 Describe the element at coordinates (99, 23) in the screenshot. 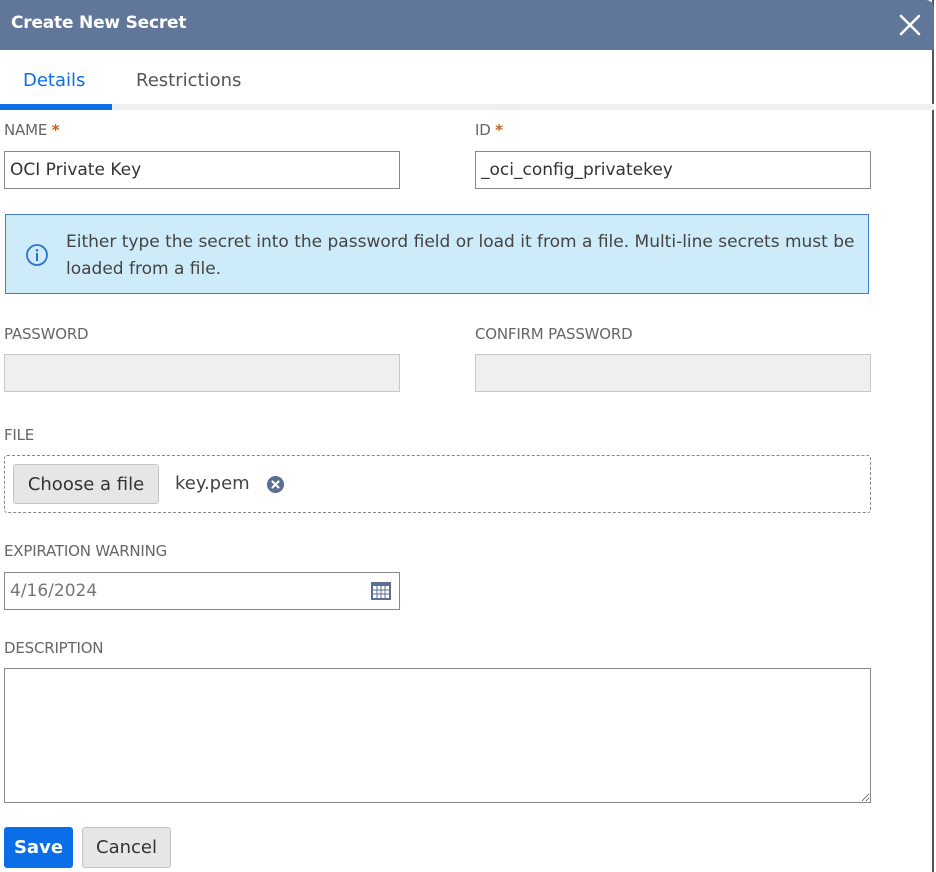

I see `dialog-title: Create New Secret` at that location.